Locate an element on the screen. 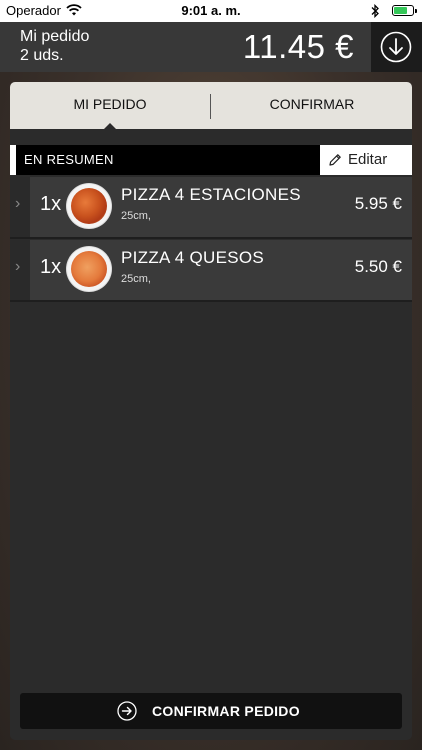 The width and height of the screenshot is (422, 750). tab-mi-pedido: MI PEDIDO is located at coordinates (110, 105).